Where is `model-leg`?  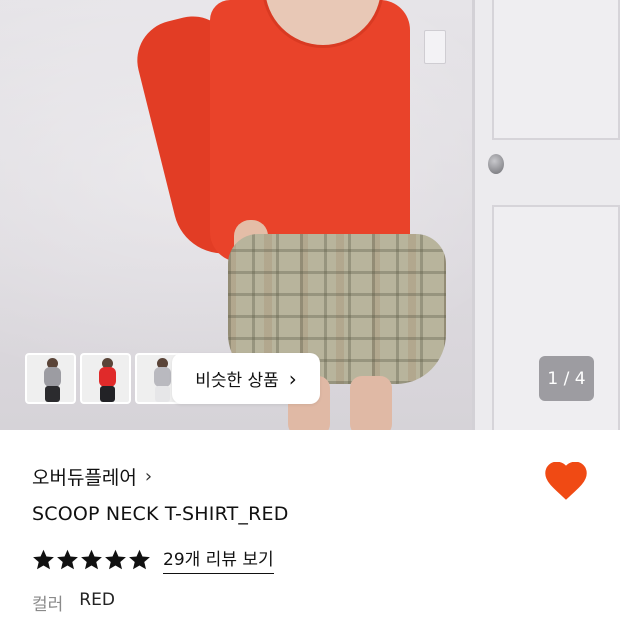
model-leg is located at coordinates (371, 403).